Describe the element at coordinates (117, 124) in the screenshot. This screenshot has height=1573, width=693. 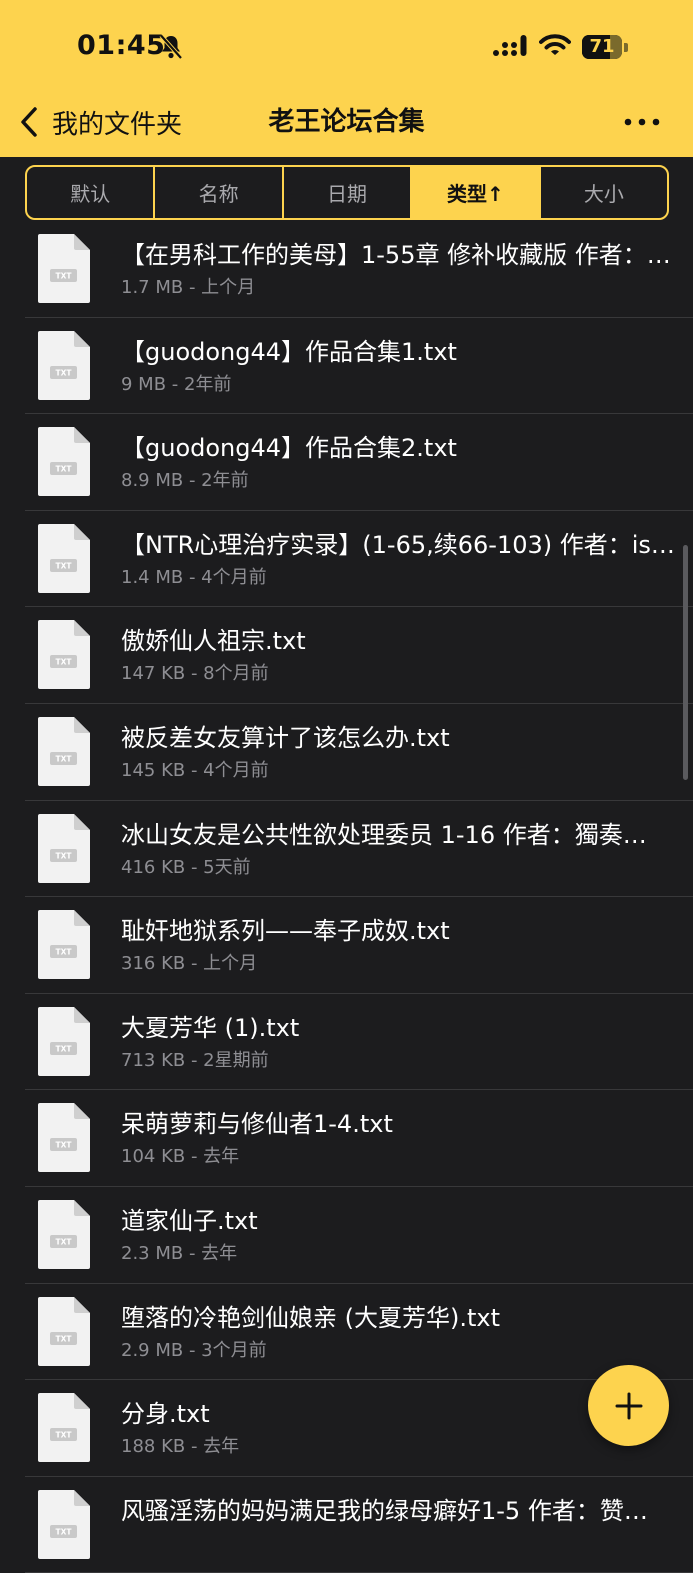
I see `back-label: 我的文件夹` at that location.